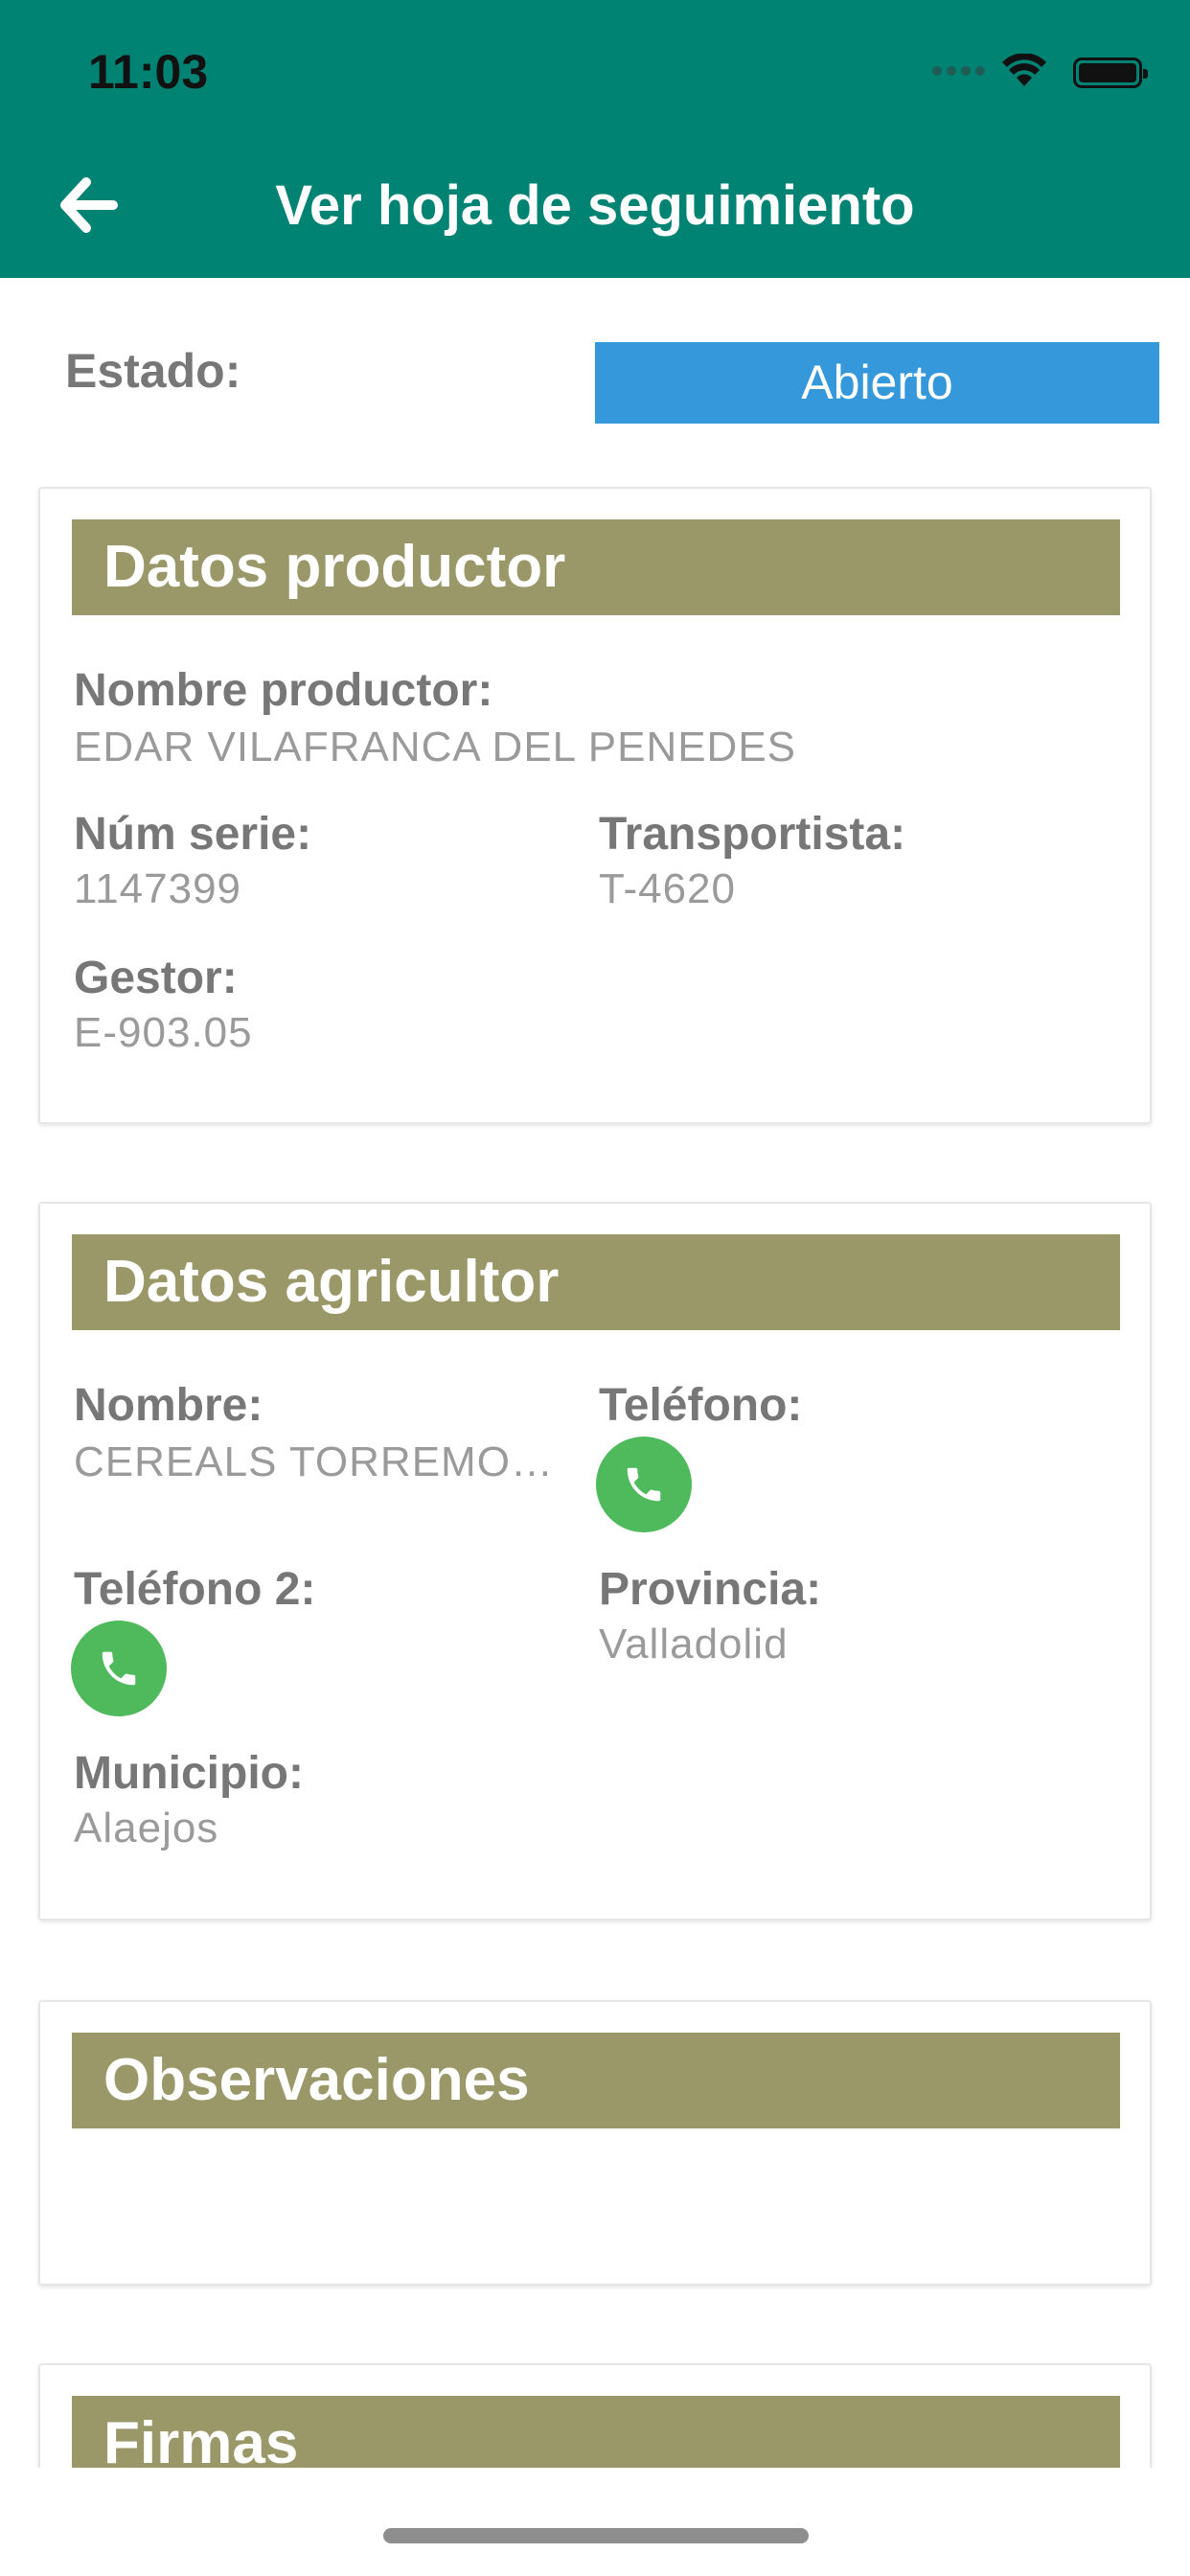  What do you see at coordinates (1110, 73) in the screenshot?
I see `battery-icon` at bounding box center [1110, 73].